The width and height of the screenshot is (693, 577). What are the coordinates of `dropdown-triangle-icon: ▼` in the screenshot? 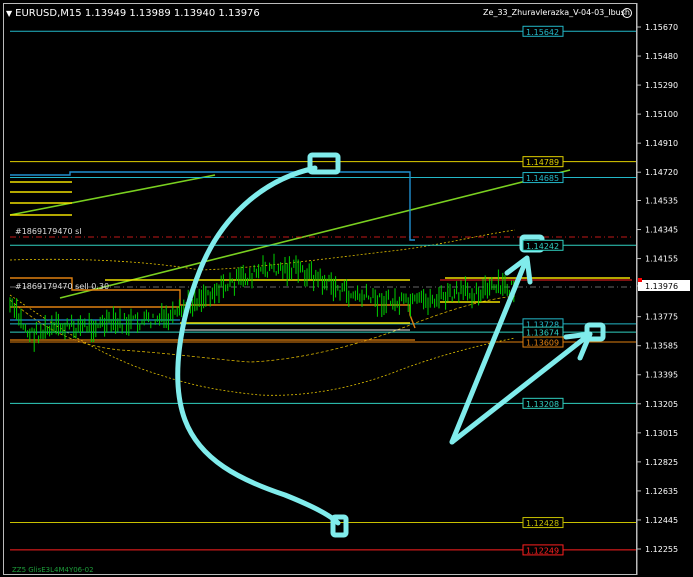 It's located at (9, 13).